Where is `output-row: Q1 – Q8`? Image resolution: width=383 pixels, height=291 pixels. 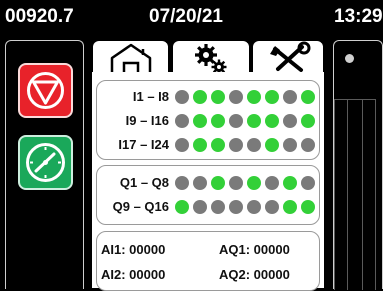
output-row: Q1 – Q8 is located at coordinates (208, 183).